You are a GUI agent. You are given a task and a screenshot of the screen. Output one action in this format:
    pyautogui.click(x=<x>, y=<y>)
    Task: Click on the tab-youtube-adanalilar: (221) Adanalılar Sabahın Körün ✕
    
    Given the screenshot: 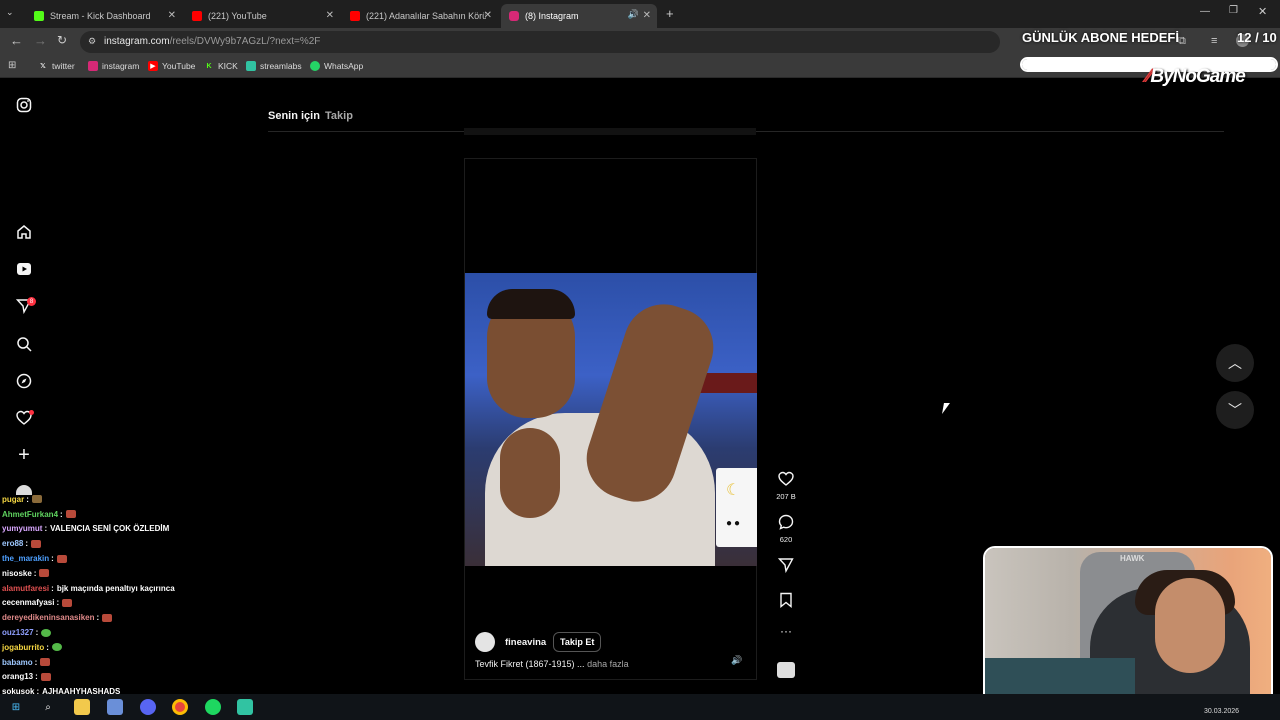 What is the action you would take?
    pyautogui.click(x=420, y=16)
    